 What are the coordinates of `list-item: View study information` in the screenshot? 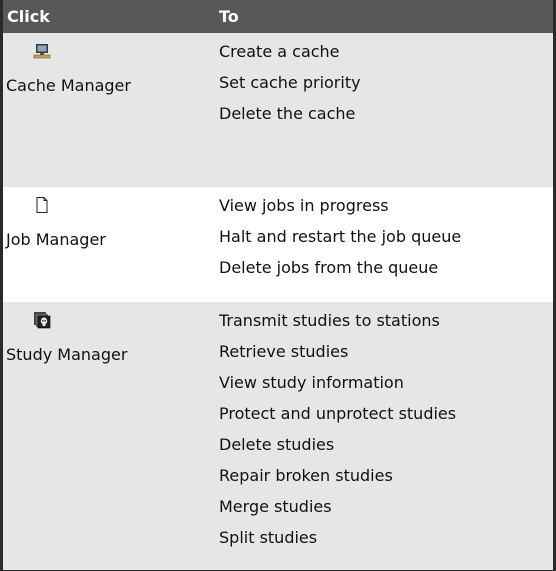 It's located at (311, 382).